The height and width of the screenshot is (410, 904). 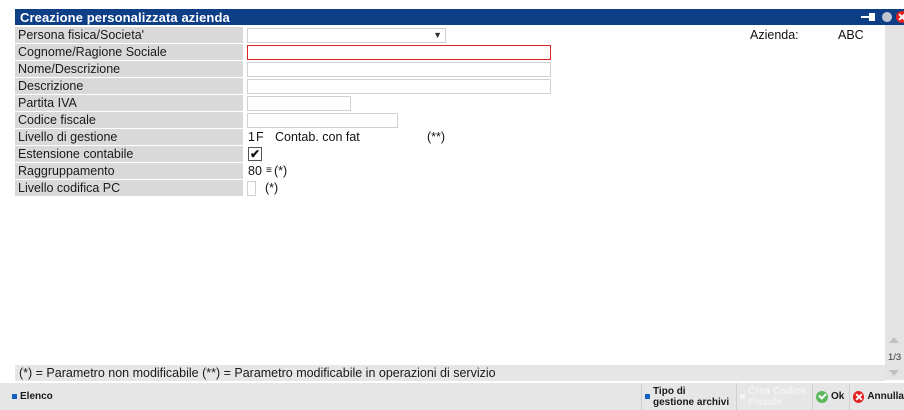 What do you see at coordinates (399, 69) in the screenshot?
I see `nome-input` at bounding box center [399, 69].